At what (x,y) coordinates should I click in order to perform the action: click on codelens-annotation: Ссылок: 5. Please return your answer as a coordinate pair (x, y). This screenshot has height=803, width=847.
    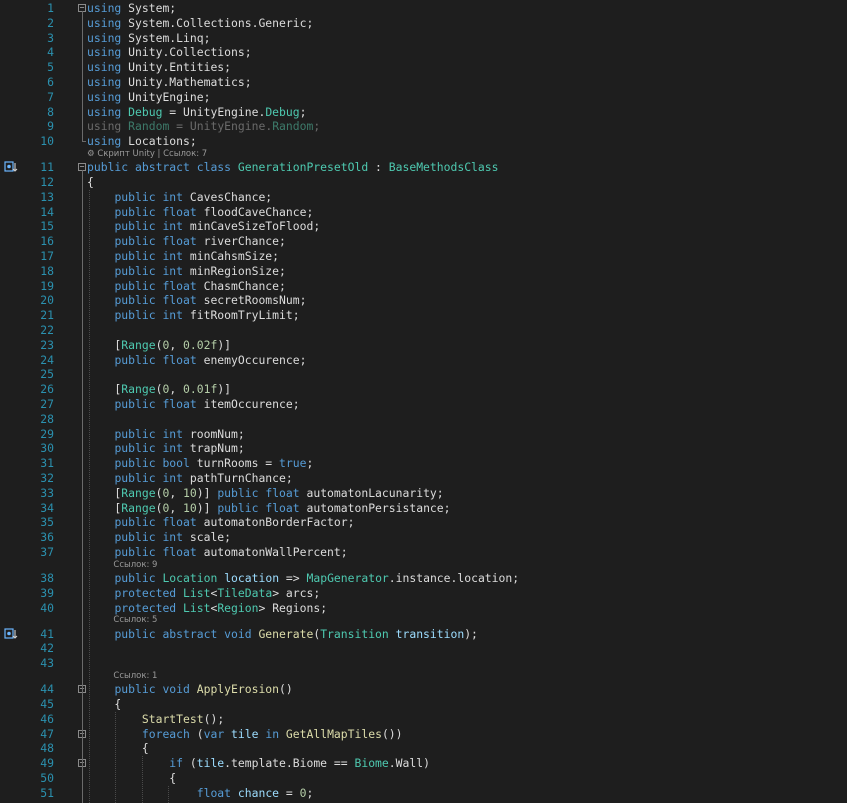
    Looking at the image, I should click on (135, 620).